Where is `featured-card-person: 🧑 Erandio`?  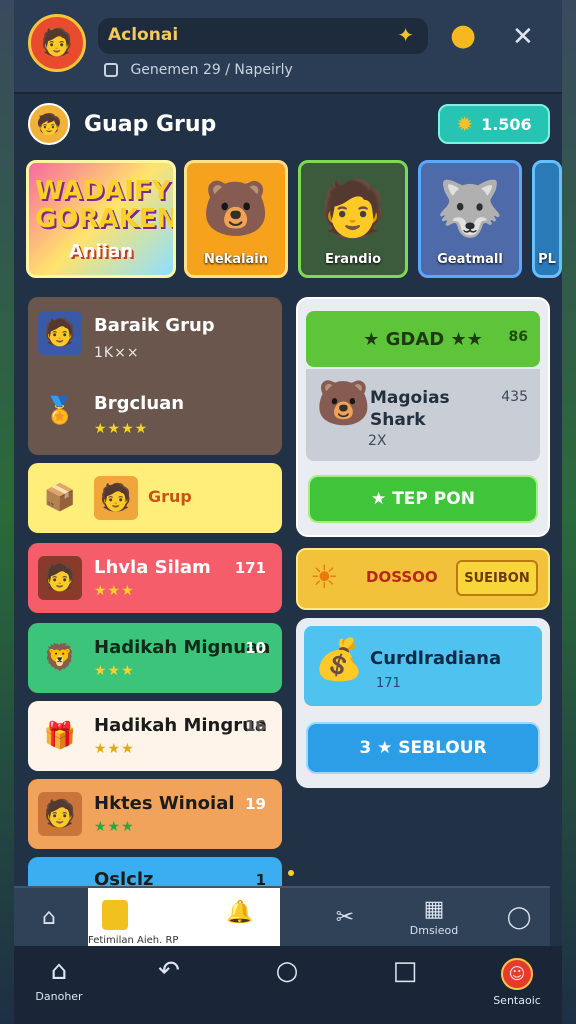 featured-card-person: 🧑 Erandio is located at coordinates (353, 219).